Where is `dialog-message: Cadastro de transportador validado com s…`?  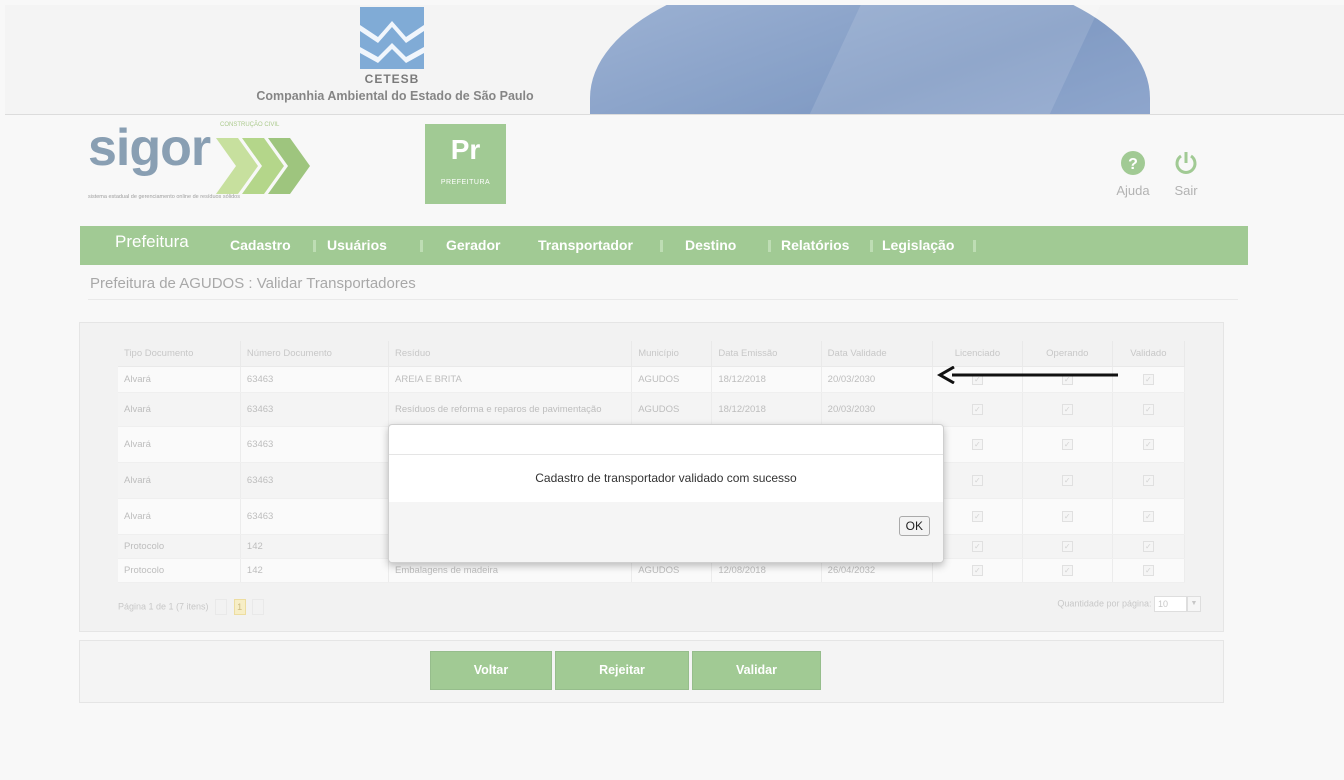 dialog-message: Cadastro de transportador validado com s… is located at coordinates (666, 479).